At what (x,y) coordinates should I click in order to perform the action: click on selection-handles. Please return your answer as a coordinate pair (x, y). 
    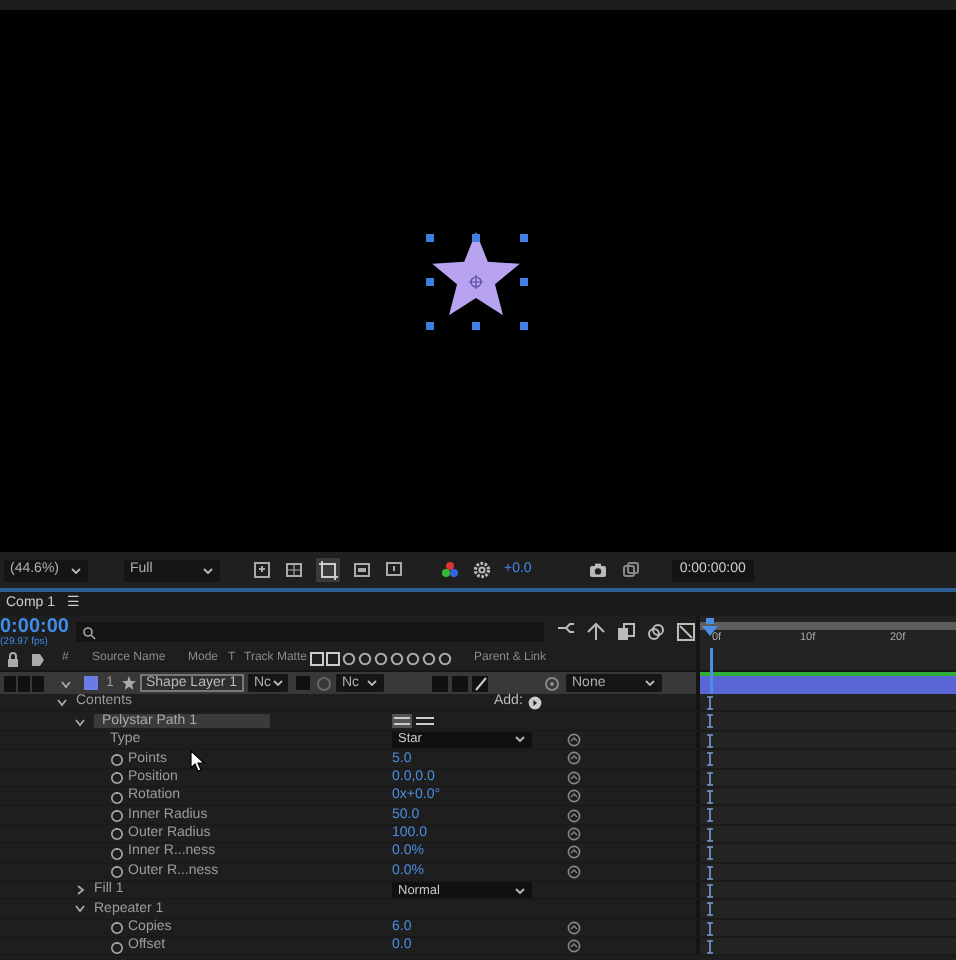
    Looking at the image, I should click on (477, 282).